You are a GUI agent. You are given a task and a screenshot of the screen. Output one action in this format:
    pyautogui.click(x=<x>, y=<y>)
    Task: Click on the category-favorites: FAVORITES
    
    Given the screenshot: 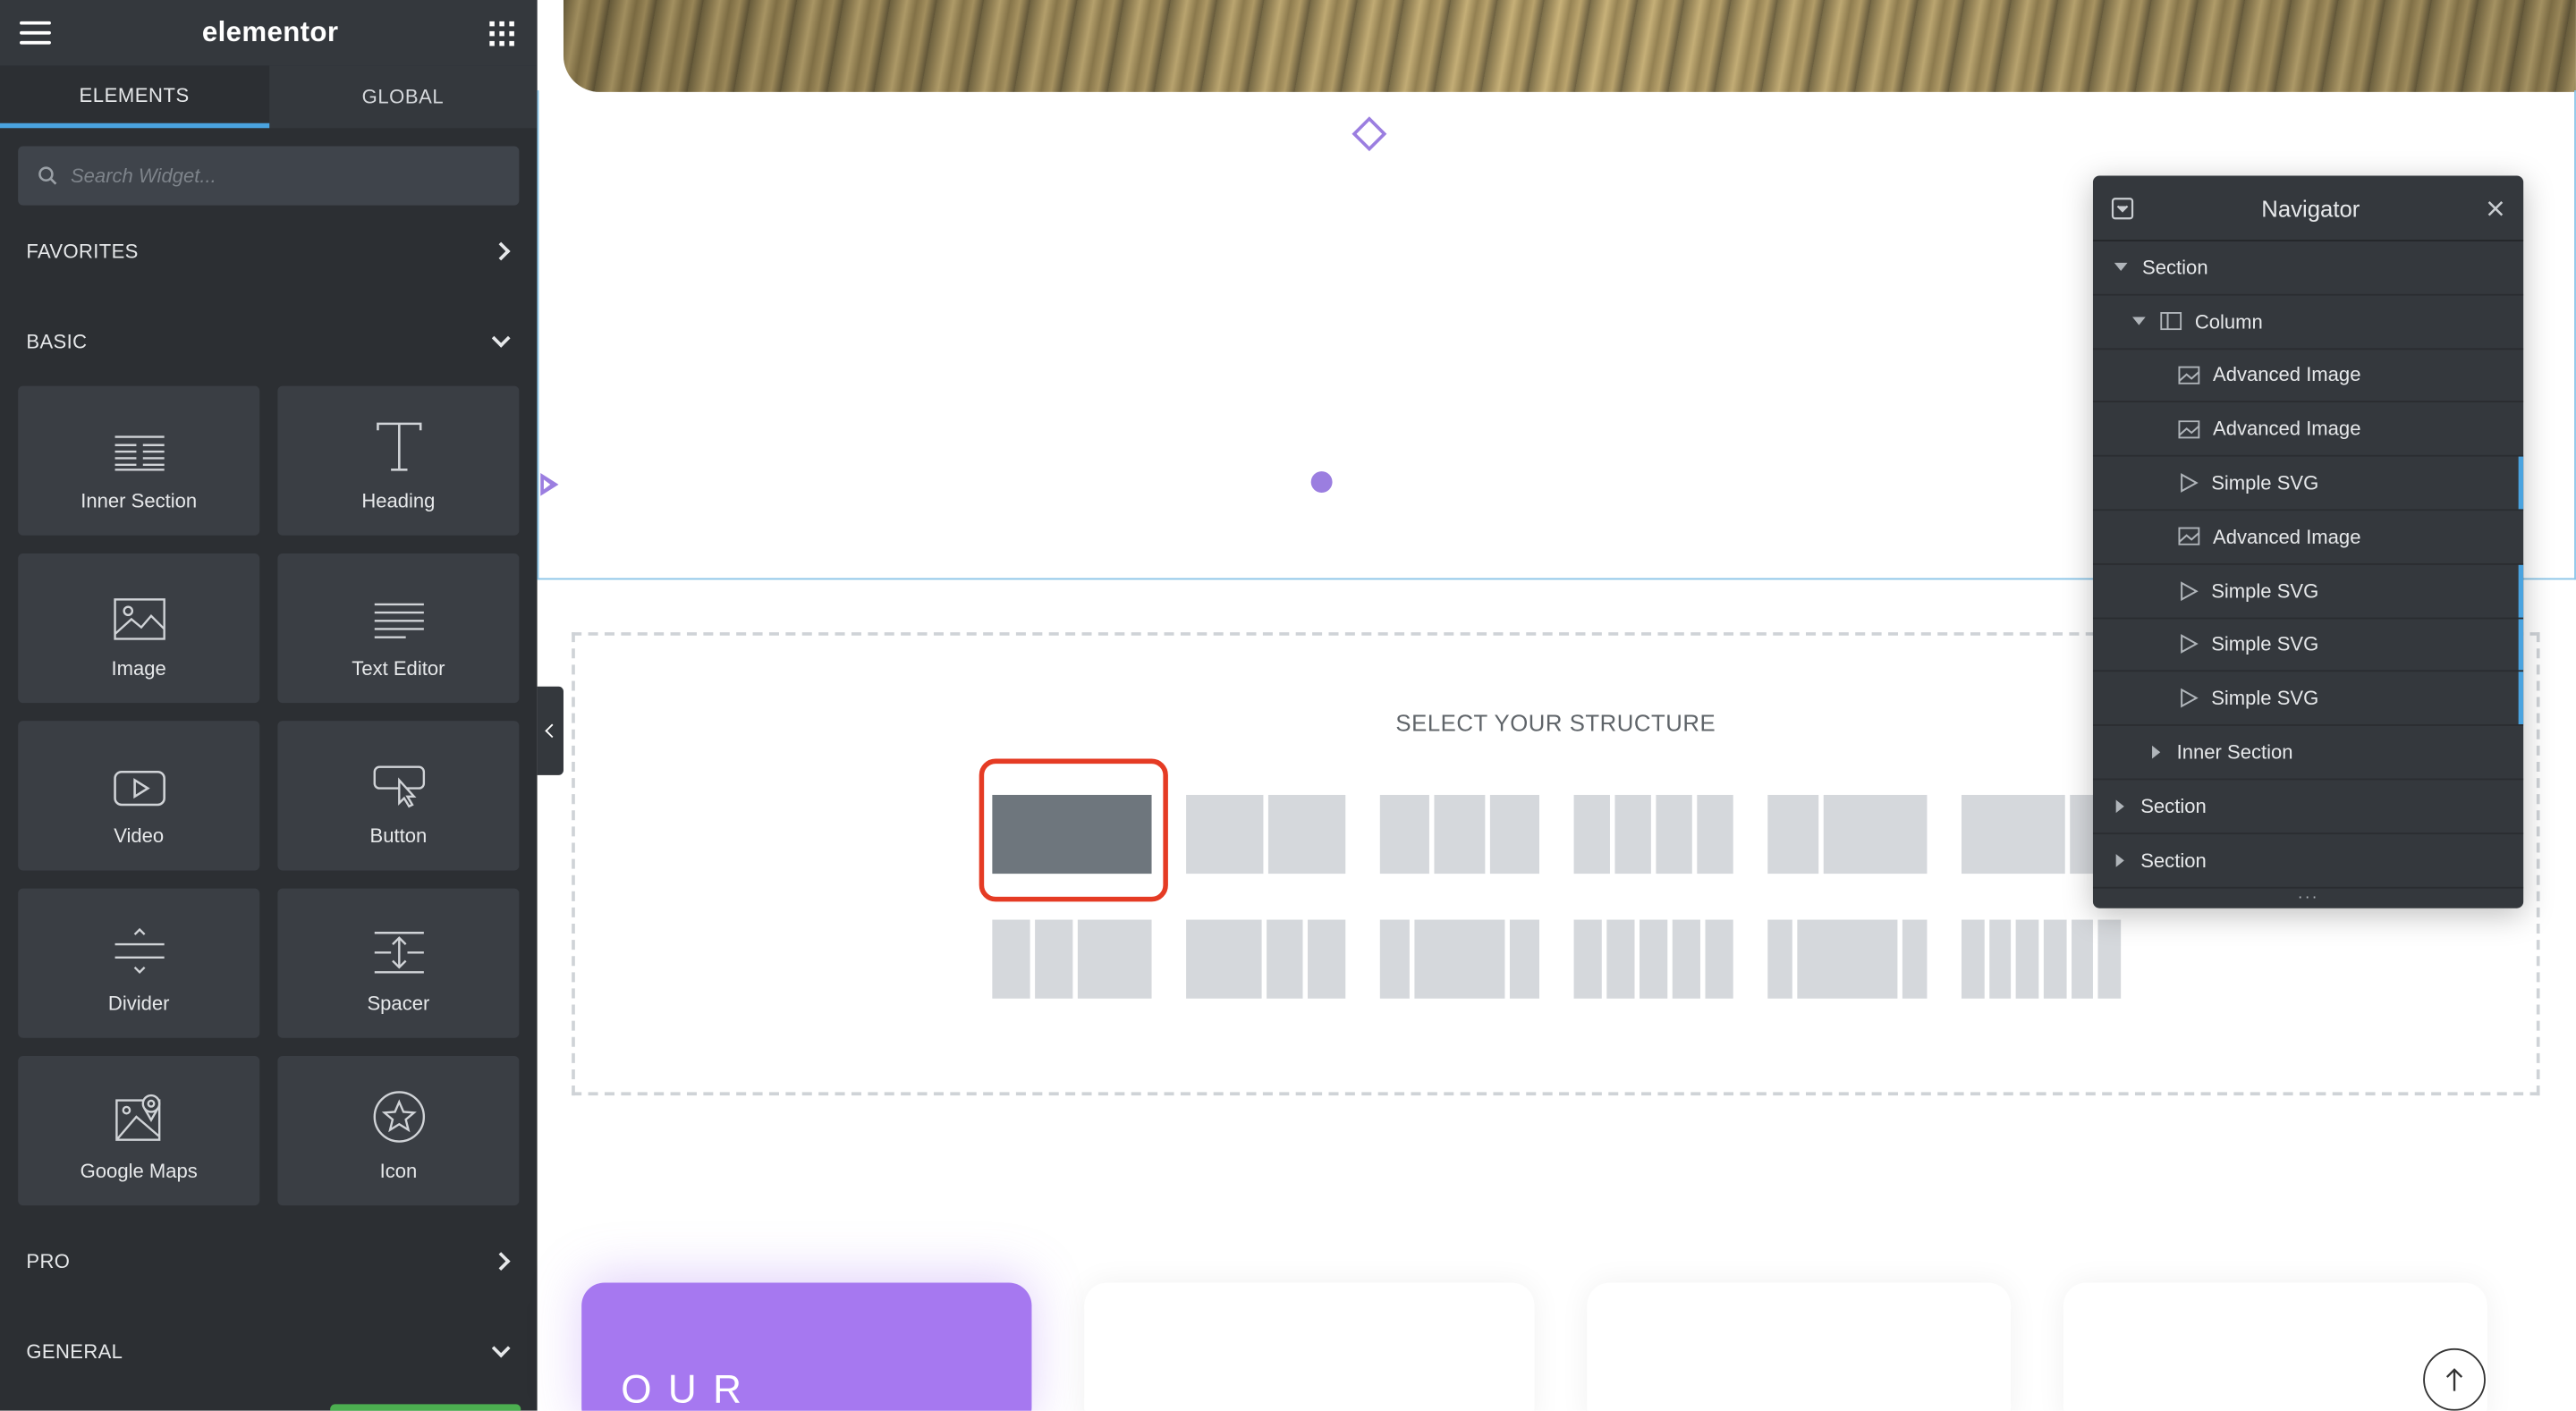 What is the action you would take?
    pyautogui.click(x=269, y=251)
    